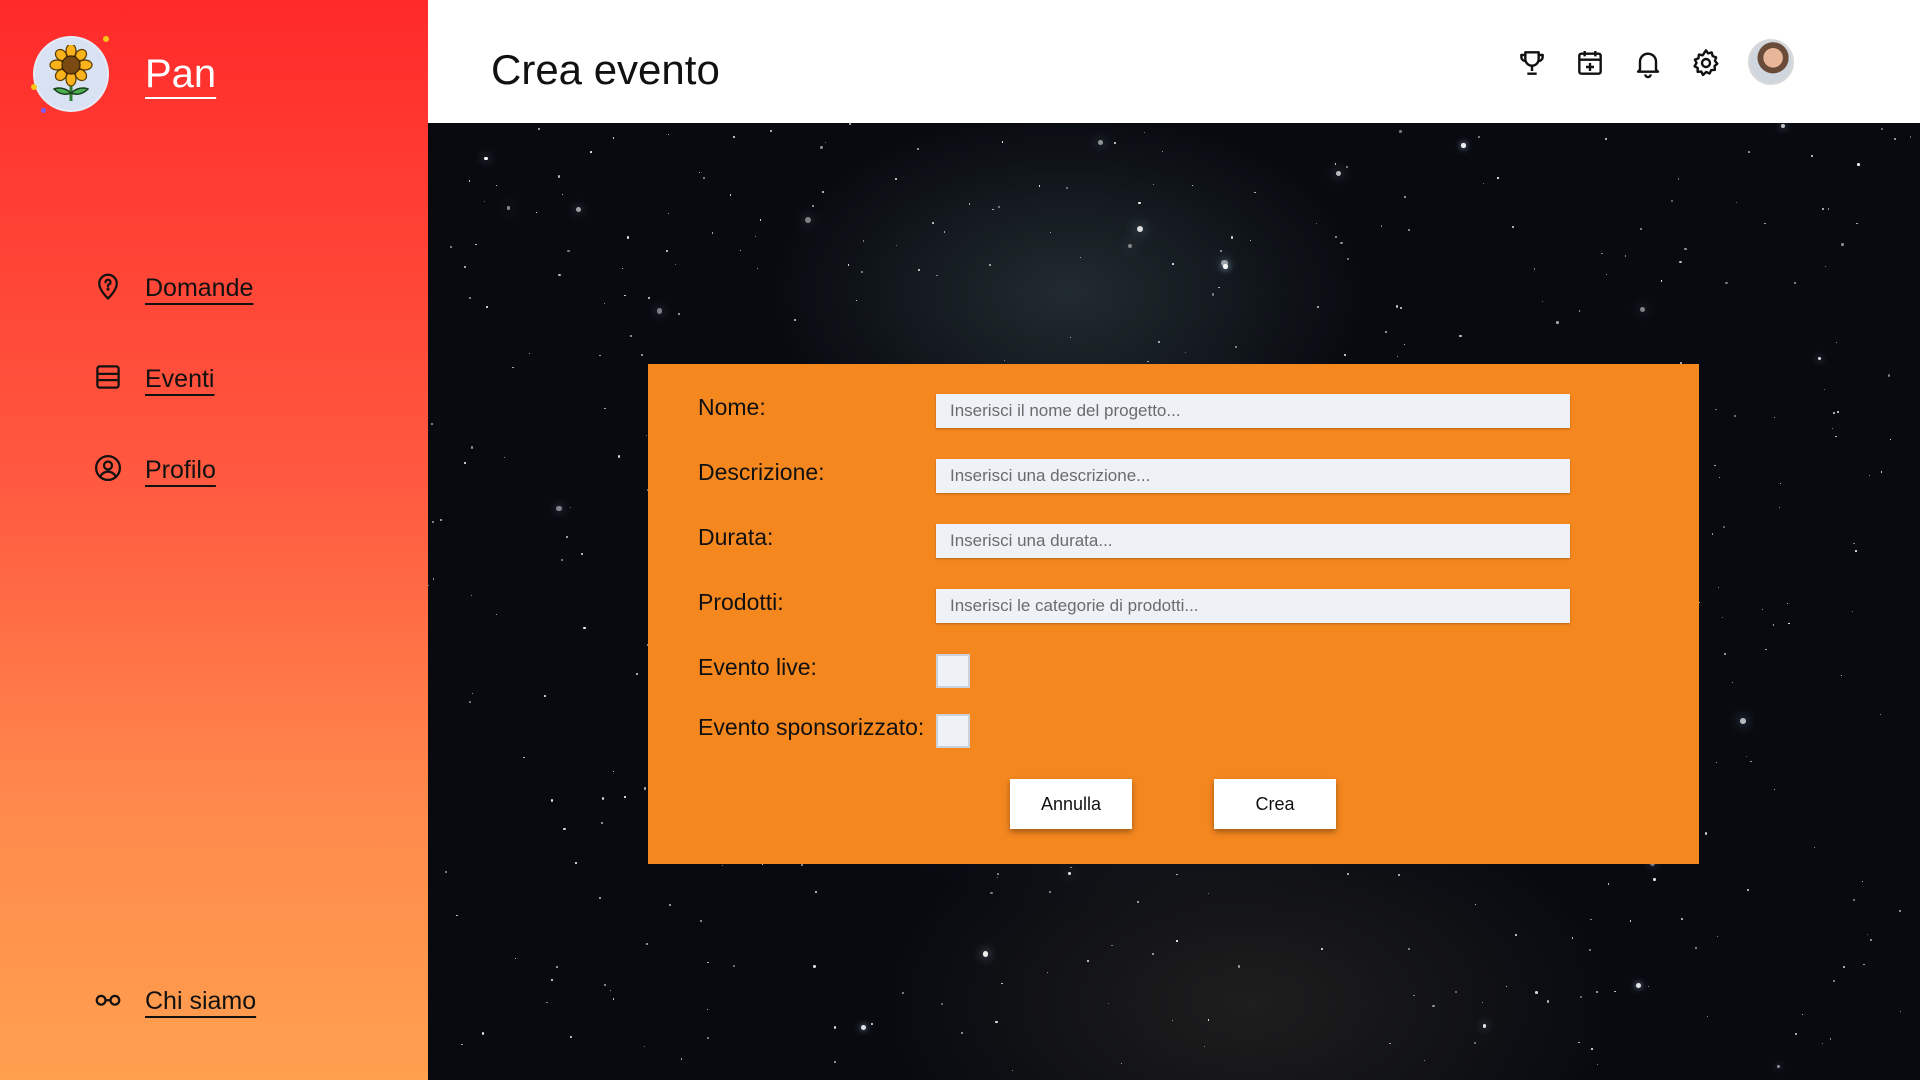 The image size is (1920, 1080). I want to click on sidebar-item-label: Profilo, so click(180, 470).